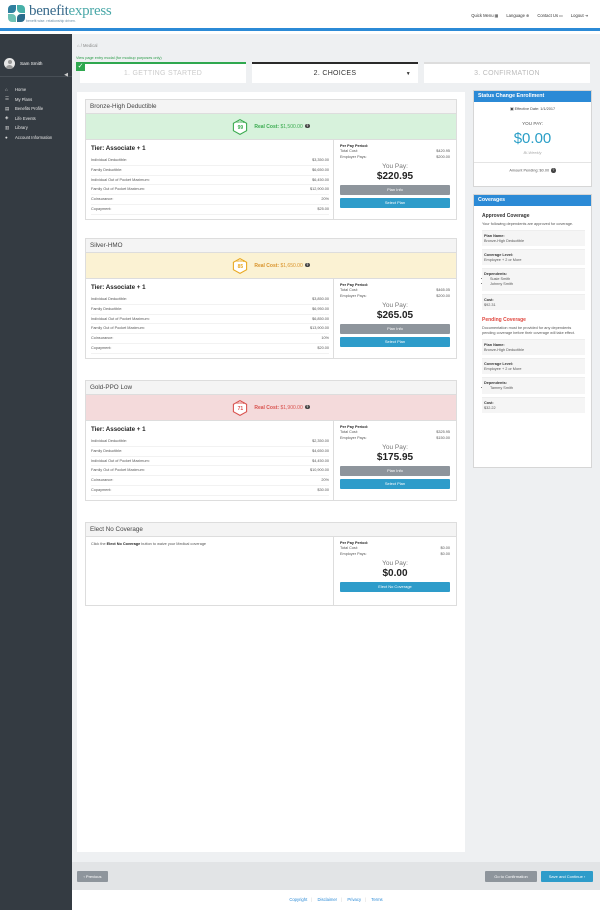 This screenshot has width=600, height=910. What do you see at coordinates (298, 899) in the screenshot?
I see `footer-link-copyright: Copyright` at bounding box center [298, 899].